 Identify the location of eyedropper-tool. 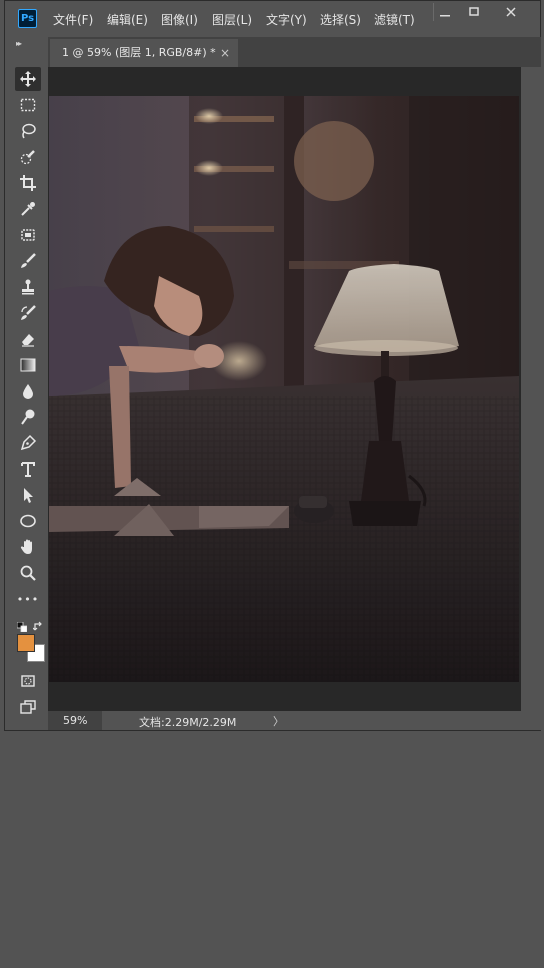
(28, 209).